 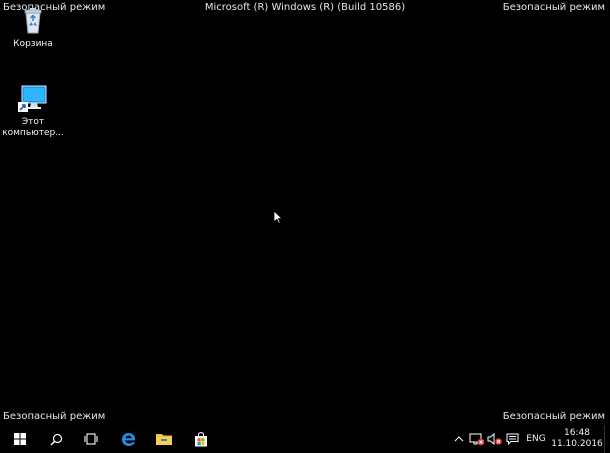 I want to click on network-status-button, so click(x=477, y=439).